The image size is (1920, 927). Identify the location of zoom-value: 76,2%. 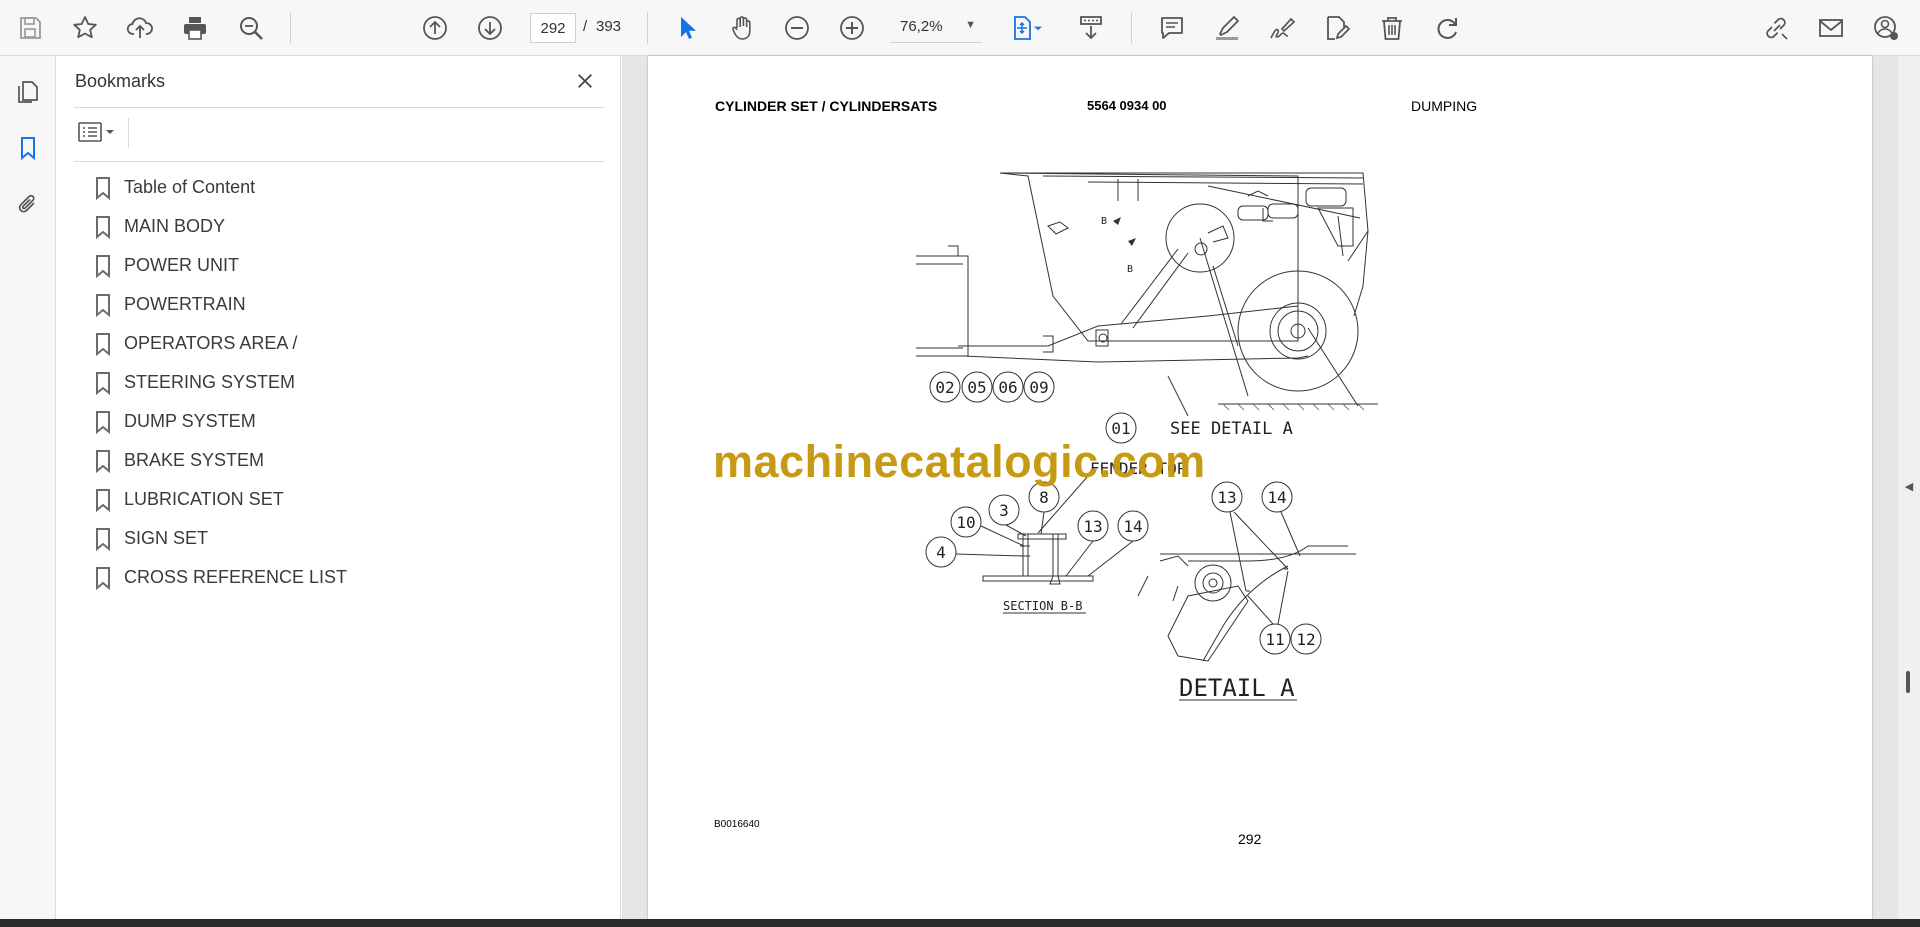
(921, 26).